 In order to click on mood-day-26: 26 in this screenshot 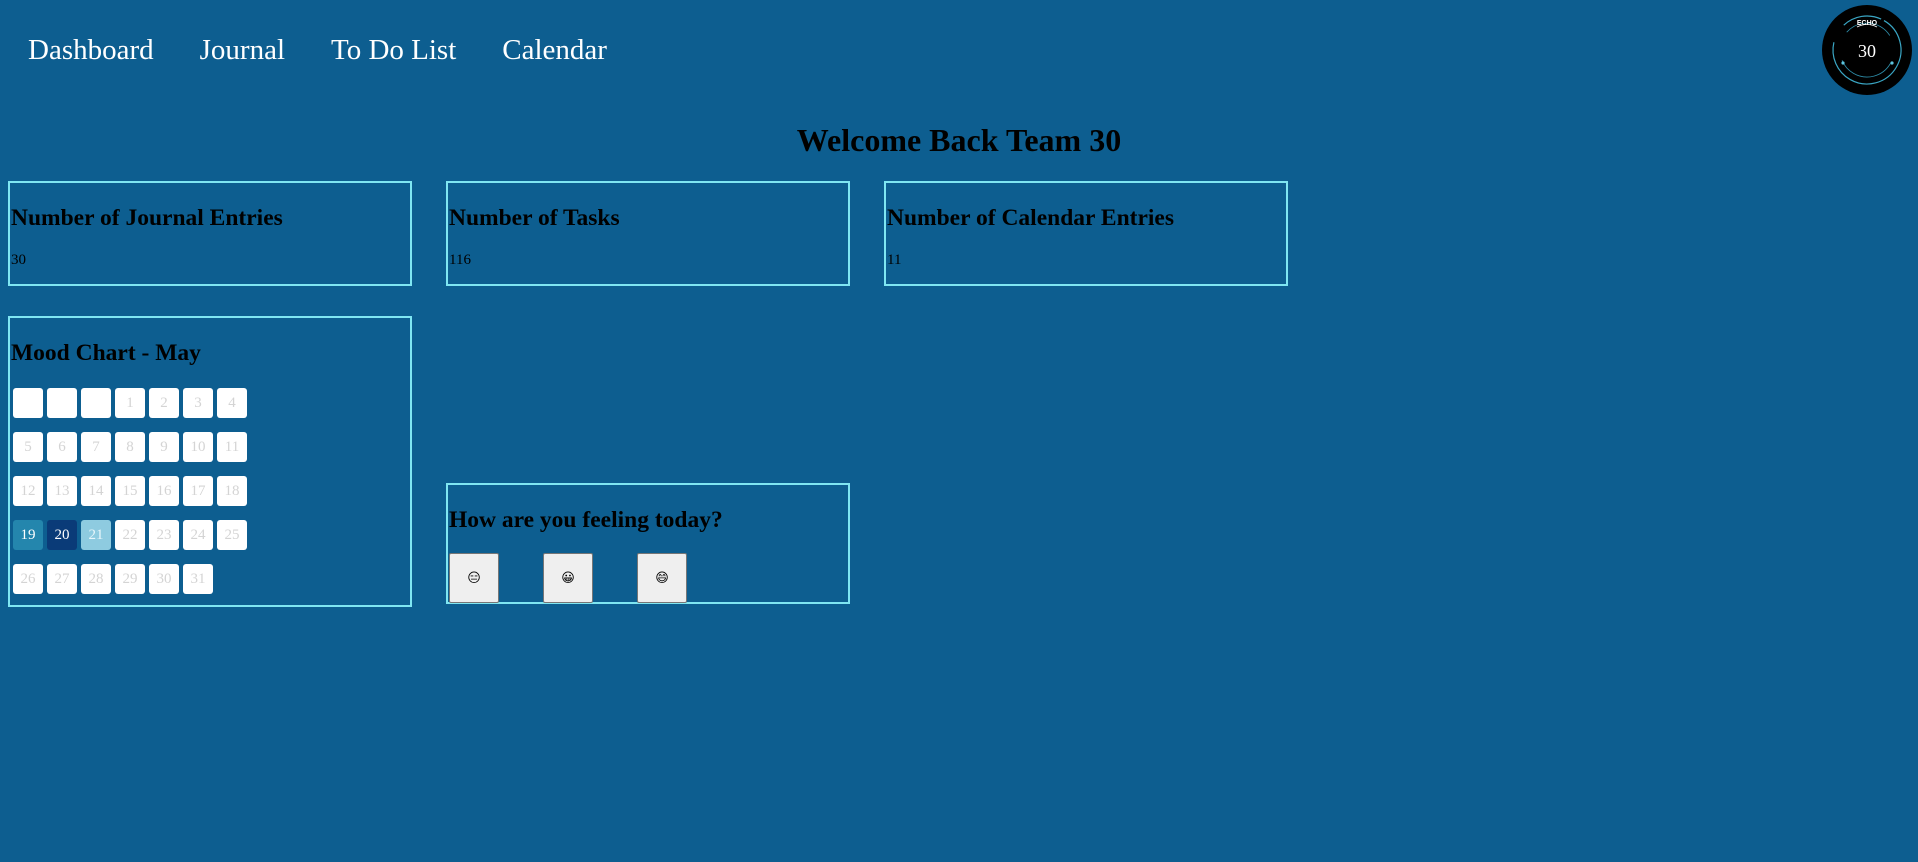, I will do `click(28, 579)`.